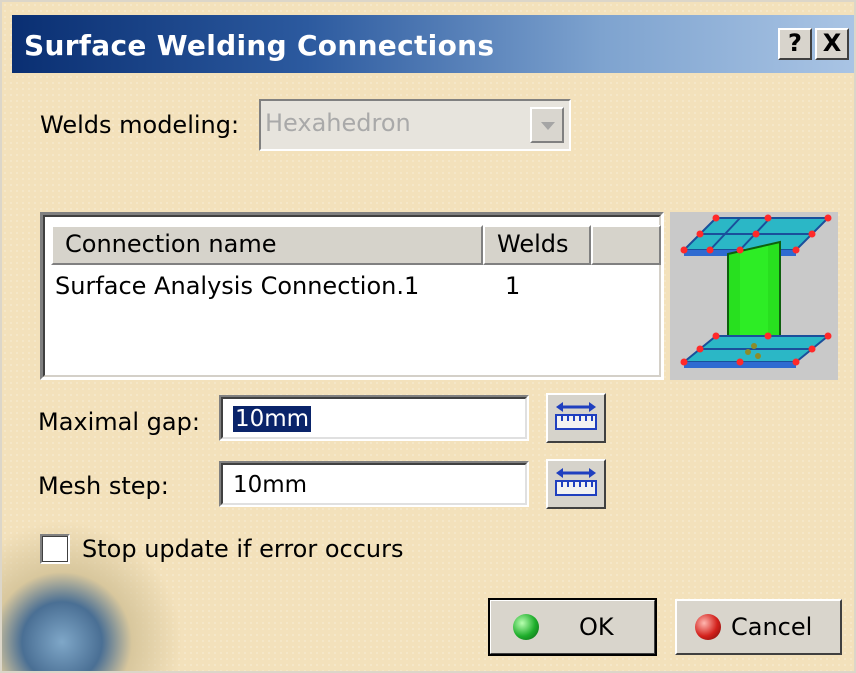  I want to click on mesh-step-frame: 10mm, so click(374, 484).